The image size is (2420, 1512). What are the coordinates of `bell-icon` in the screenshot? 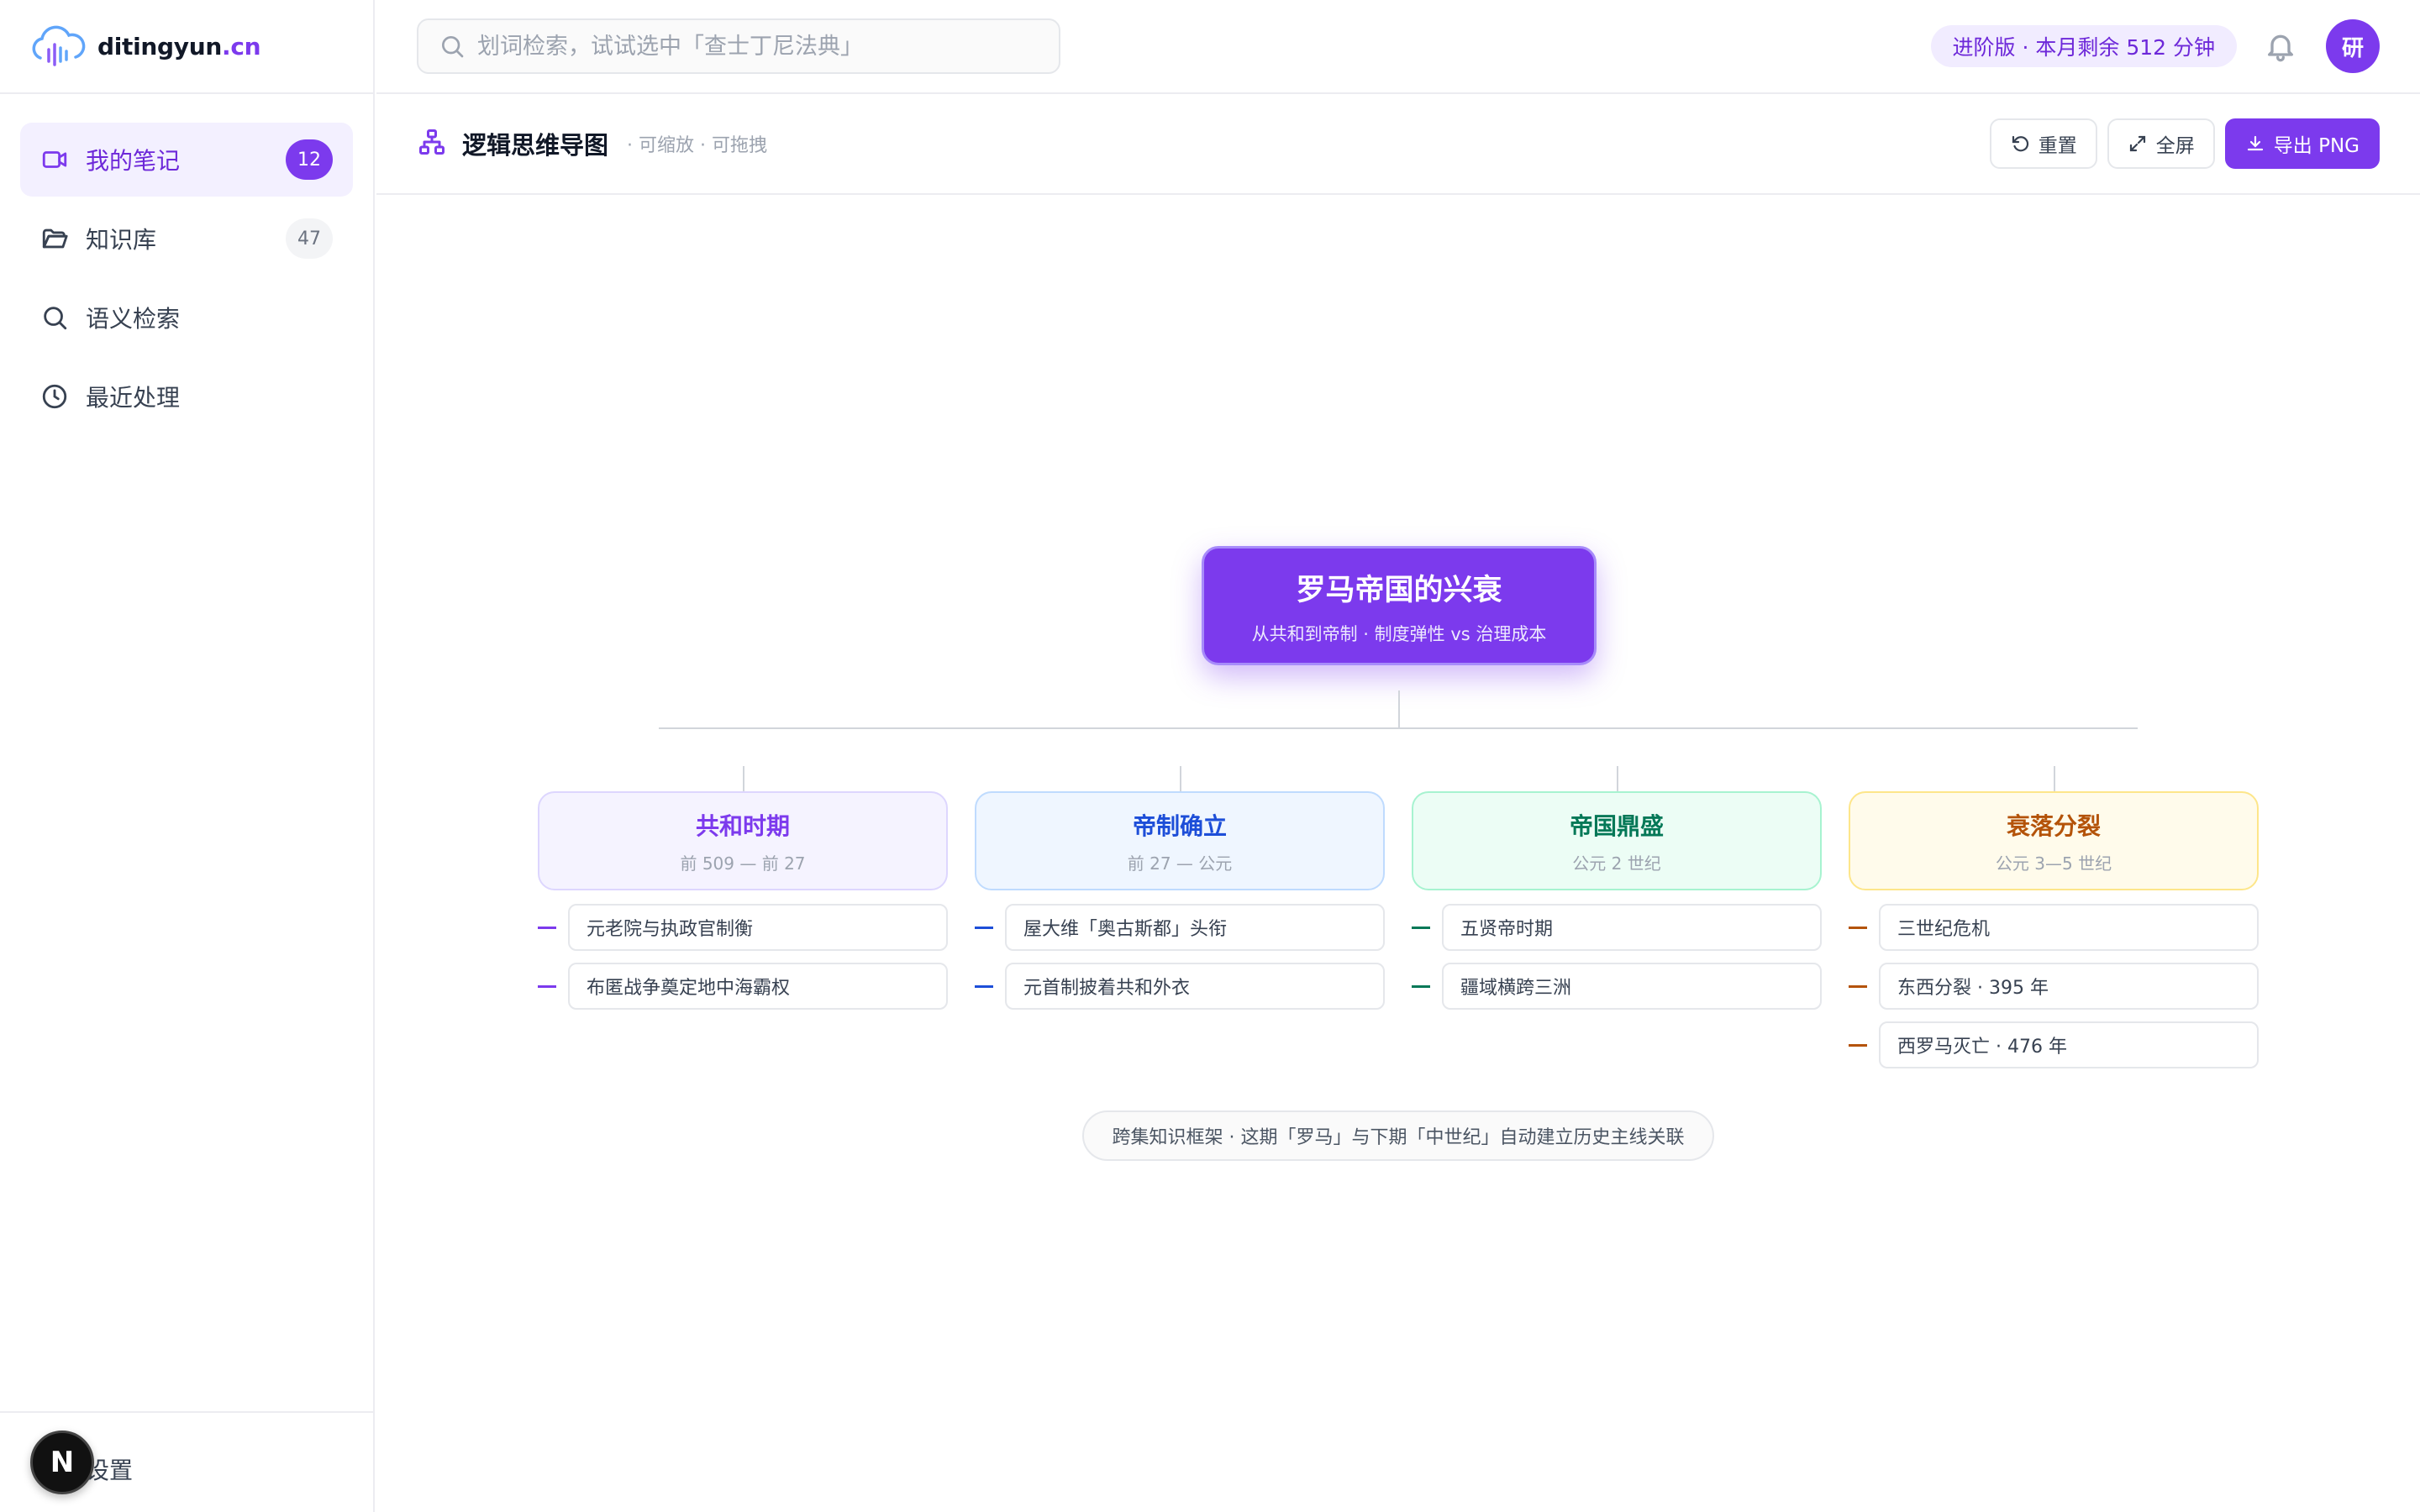 It's located at (2280, 46).